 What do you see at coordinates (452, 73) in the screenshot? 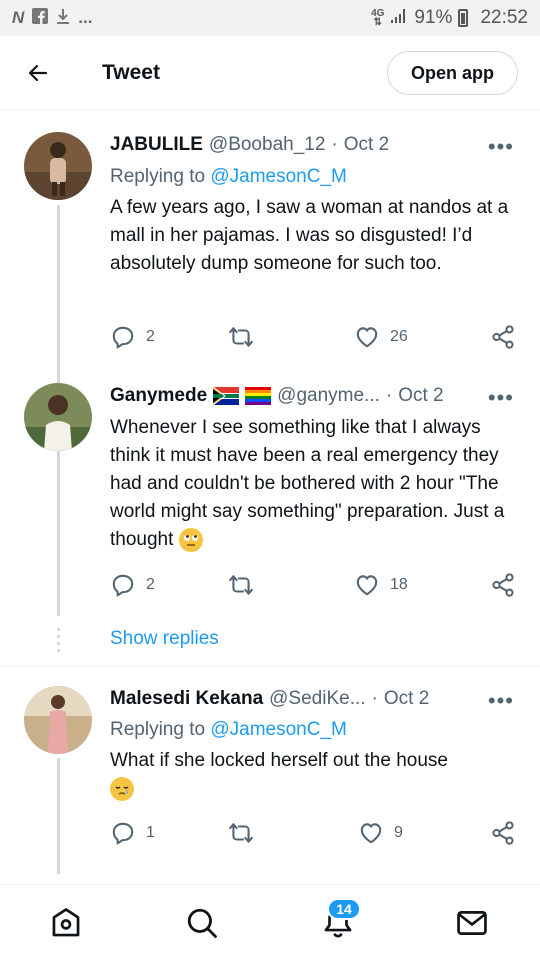
I see `open-app-button: Open app` at bounding box center [452, 73].